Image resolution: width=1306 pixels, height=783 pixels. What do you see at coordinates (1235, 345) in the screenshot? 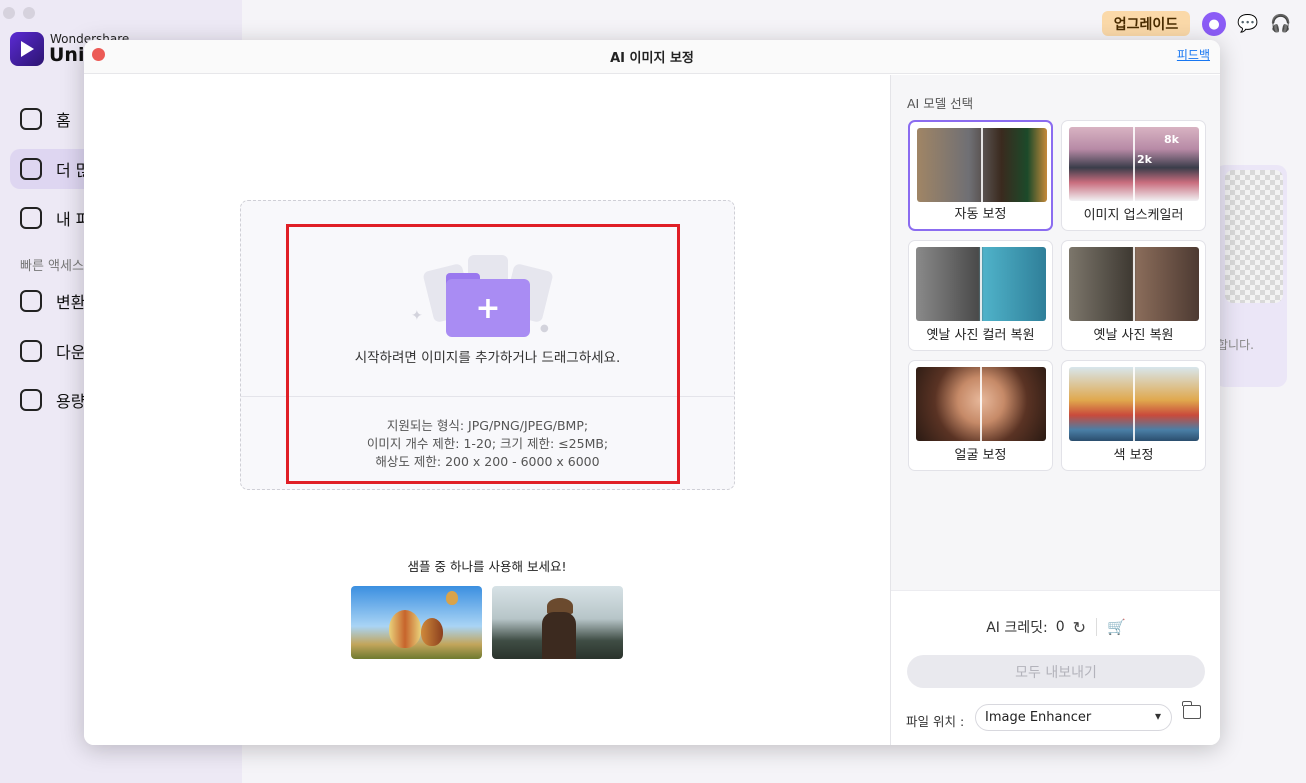
I see `background-tool-text: 합니다.` at bounding box center [1235, 345].